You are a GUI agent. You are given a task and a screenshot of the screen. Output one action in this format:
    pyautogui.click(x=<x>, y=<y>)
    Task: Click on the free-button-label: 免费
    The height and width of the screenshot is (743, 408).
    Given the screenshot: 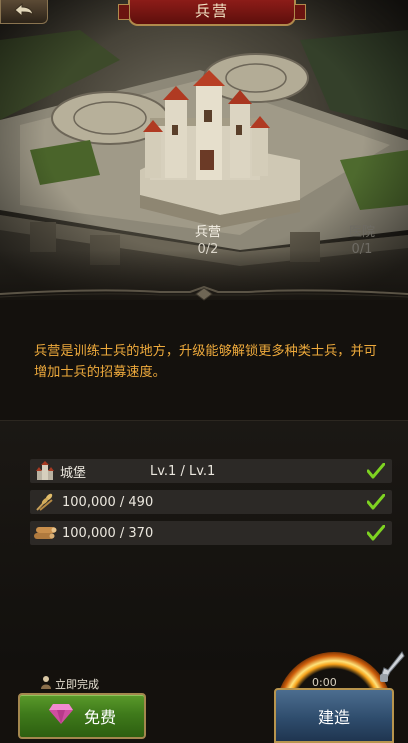 What is the action you would take?
    pyautogui.click(x=99, y=717)
    